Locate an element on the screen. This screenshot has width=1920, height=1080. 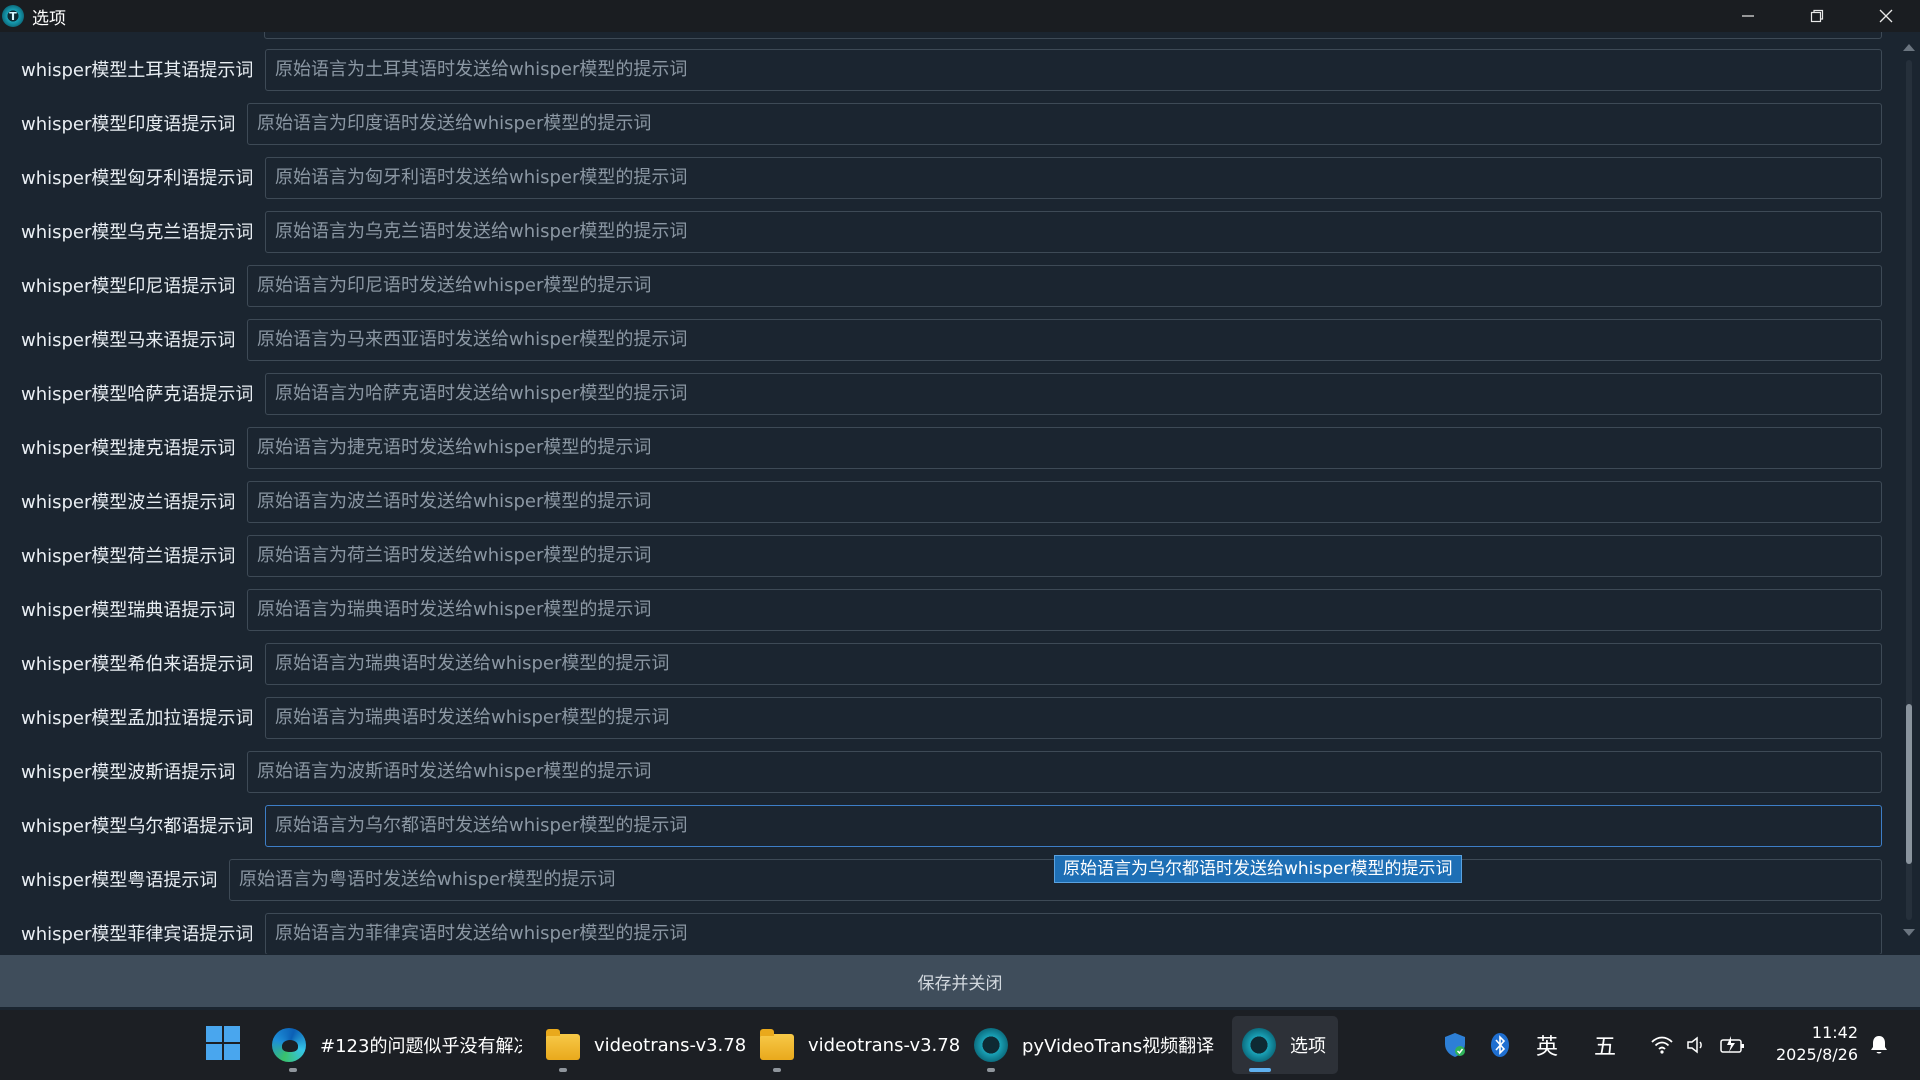
restore-button is located at coordinates (1816, 16).